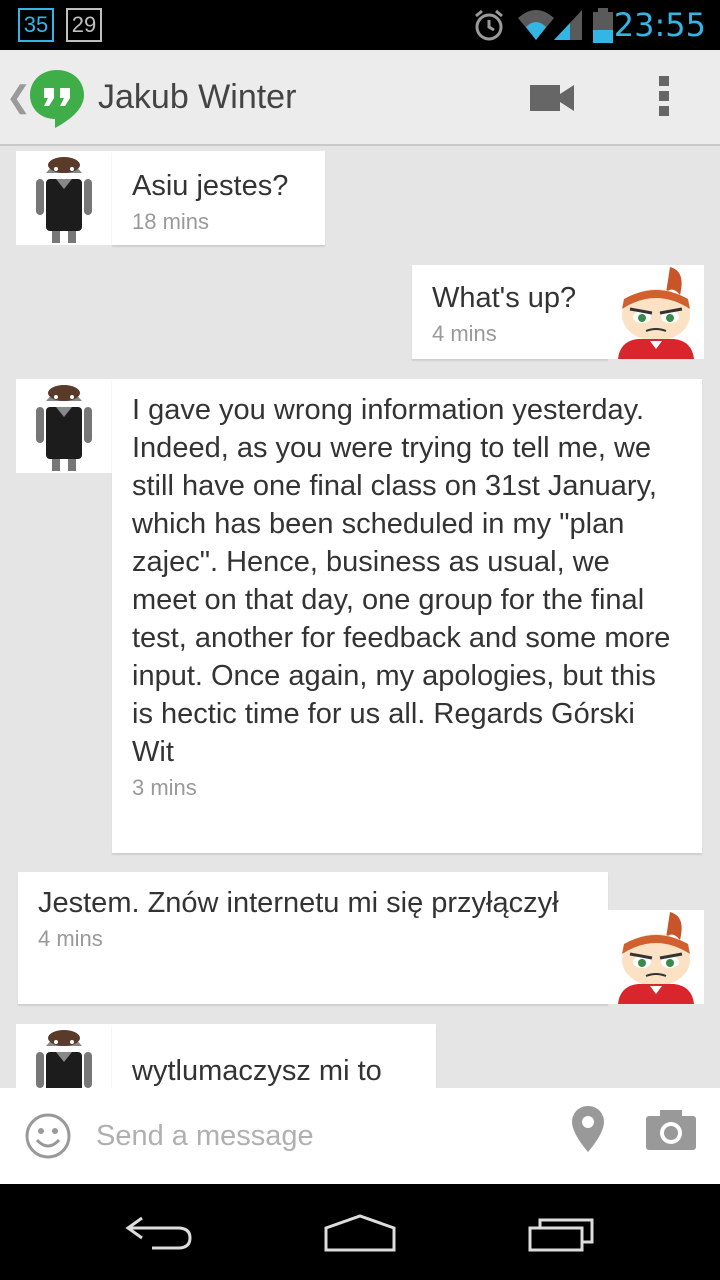  Describe the element at coordinates (210, 186) in the screenshot. I see `message-text: Asiu jestes?` at that location.